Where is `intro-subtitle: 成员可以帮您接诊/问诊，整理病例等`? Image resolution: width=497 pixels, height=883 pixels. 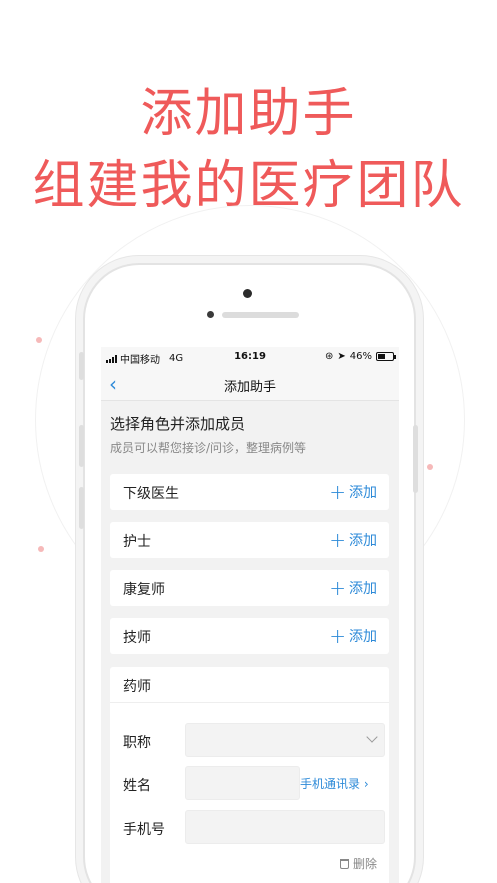 intro-subtitle: 成员可以帮您接诊/问诊，整理病例等 is located at coordinates (208, 448).